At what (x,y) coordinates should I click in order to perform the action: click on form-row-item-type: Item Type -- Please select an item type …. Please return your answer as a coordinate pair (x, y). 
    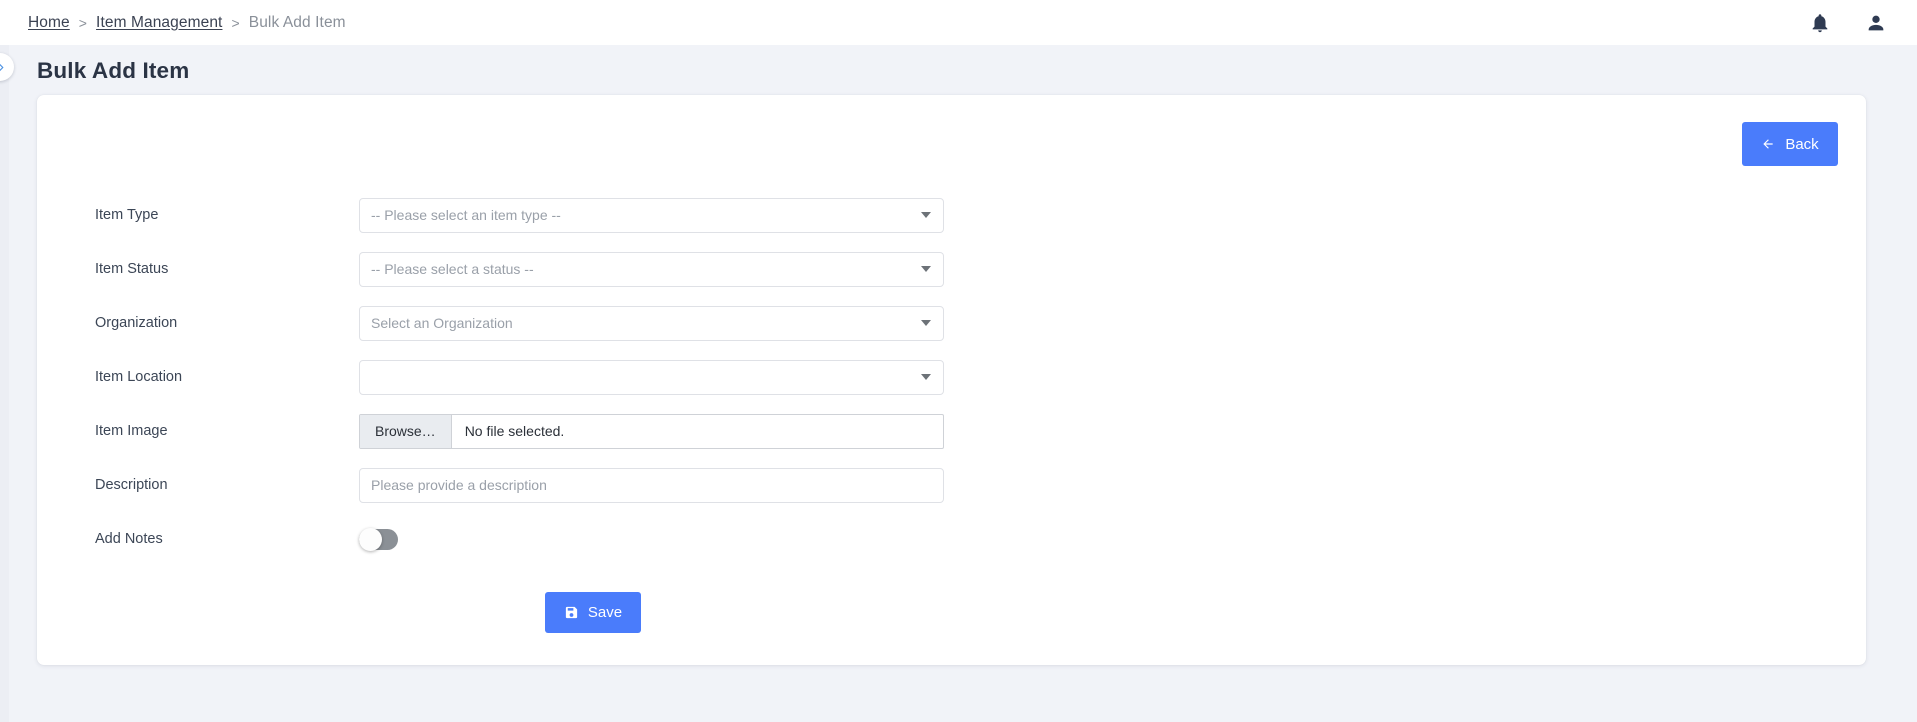
    Looking at the image, I should click on (949, 215).